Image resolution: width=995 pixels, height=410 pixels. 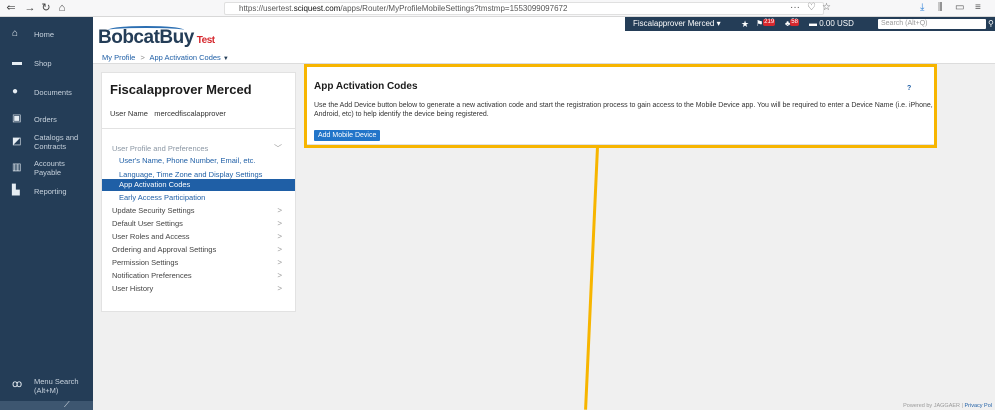 I want to click on chevron-down-icon: ▼, so click(x=226, y=59).